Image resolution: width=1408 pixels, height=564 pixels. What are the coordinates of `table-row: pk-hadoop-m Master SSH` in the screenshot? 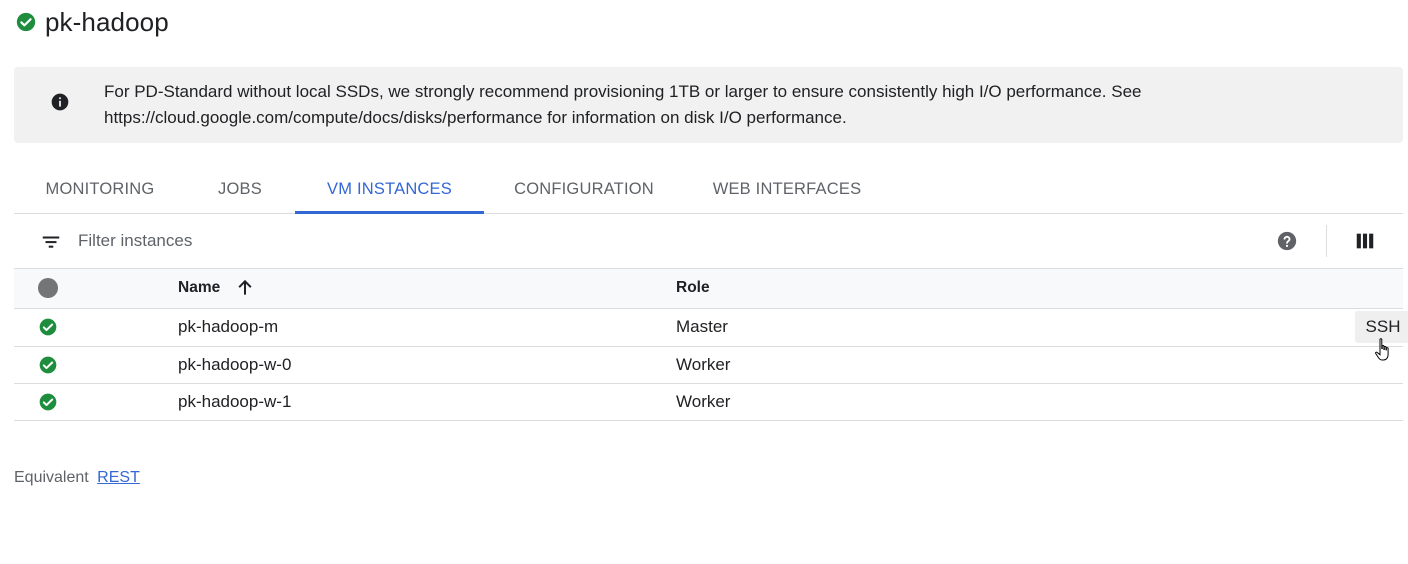 It's located at (711, 334).